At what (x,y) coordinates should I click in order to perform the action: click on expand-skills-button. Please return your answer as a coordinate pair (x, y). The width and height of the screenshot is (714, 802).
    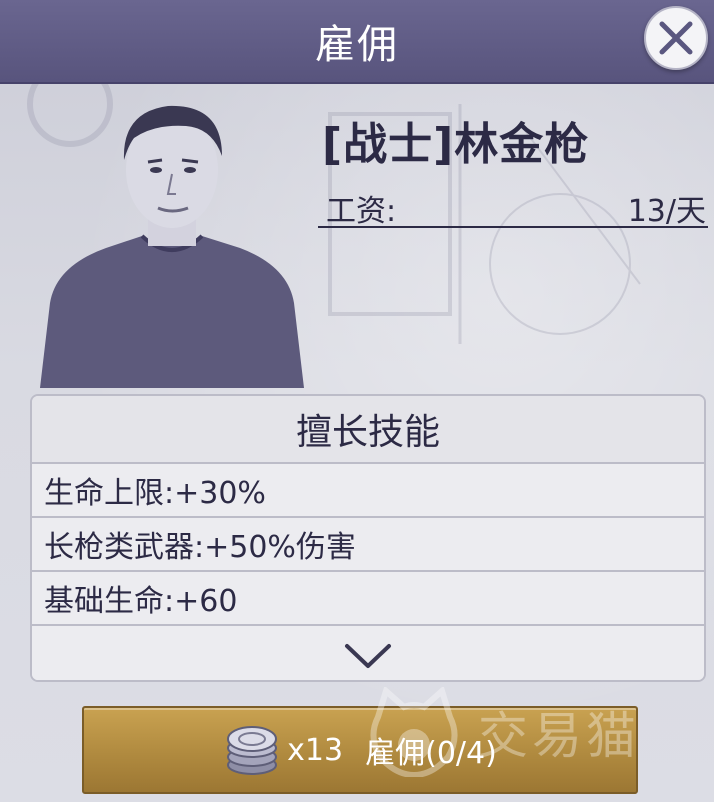
    Looking at the image, I should click on (368, 653).